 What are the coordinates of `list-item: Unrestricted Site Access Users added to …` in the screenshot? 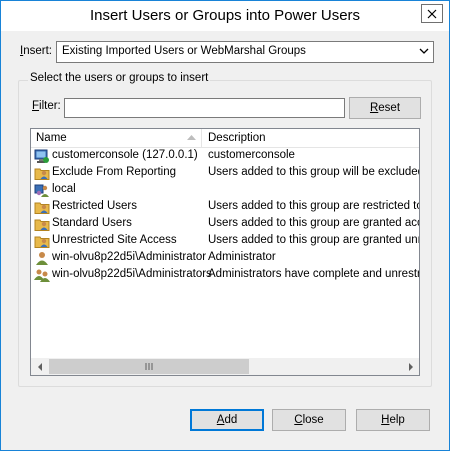 It's located at (225, 241).